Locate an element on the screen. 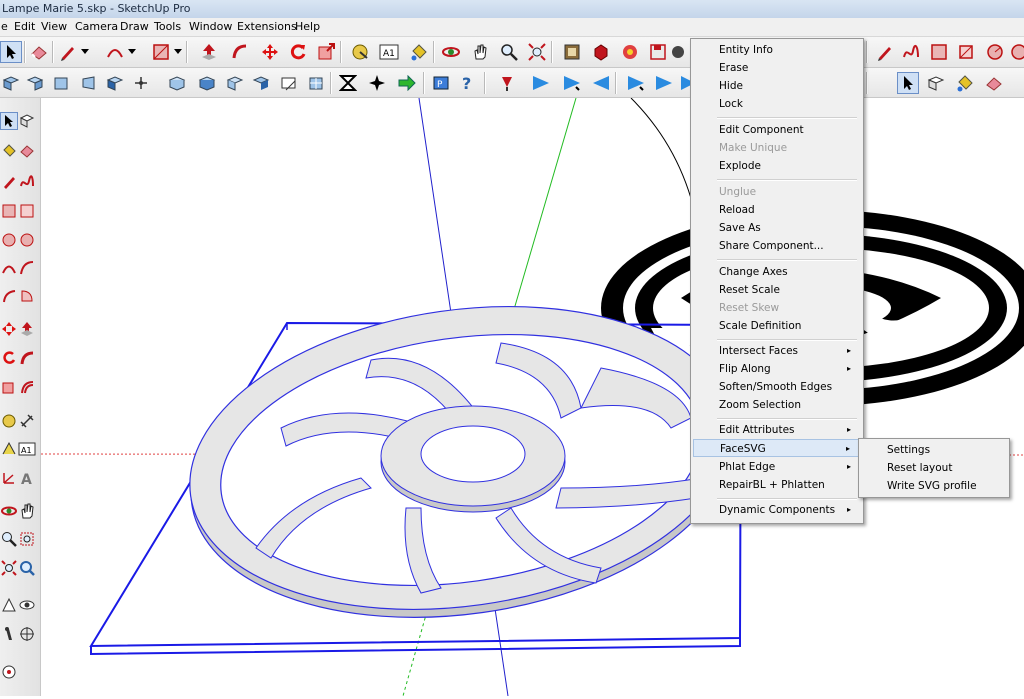 The image size is (1024, 699). menu-item-hide: Hide is located at coordinates (776, 86).